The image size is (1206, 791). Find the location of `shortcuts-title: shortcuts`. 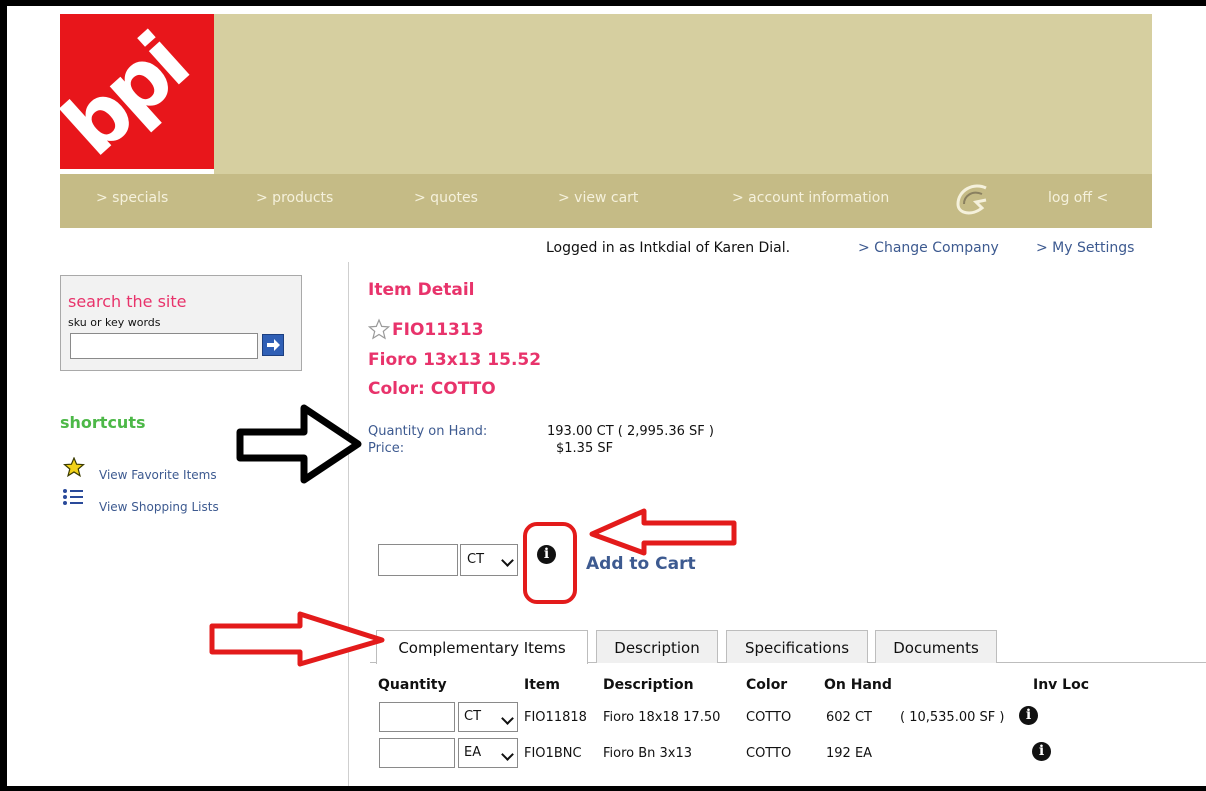

shortcuts-title: shortcuts is located at coordinates (103, 422).